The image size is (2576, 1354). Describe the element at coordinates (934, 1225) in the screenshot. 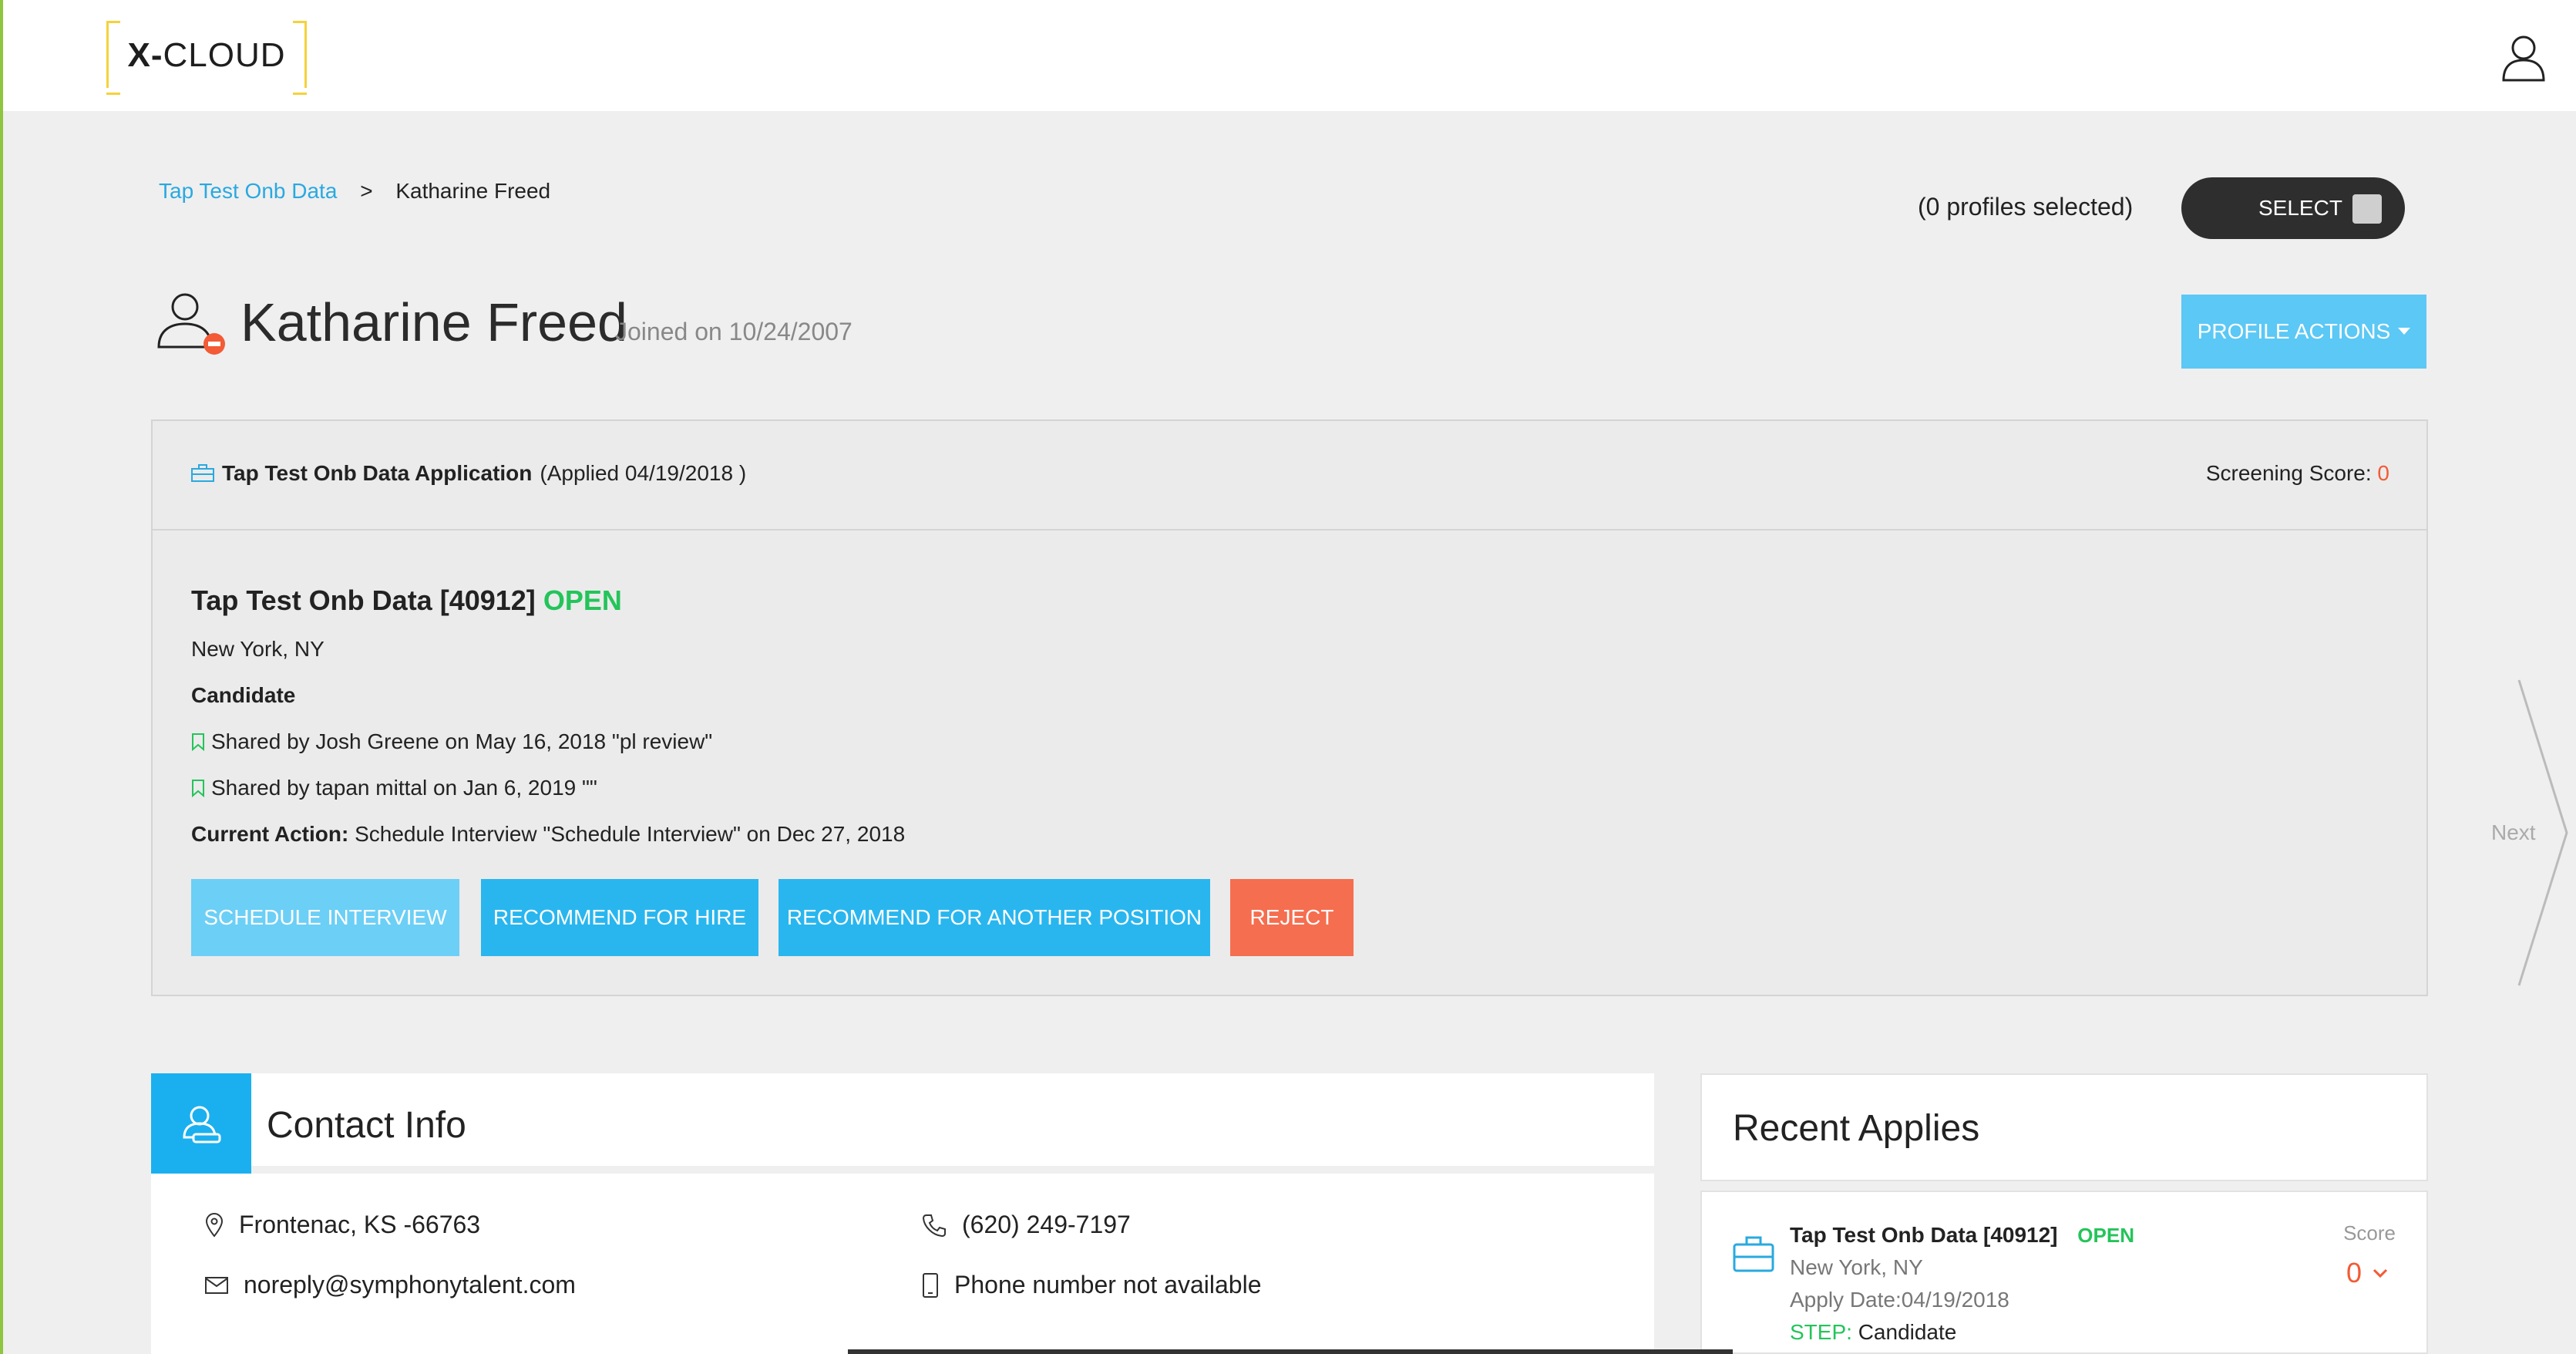

I see `phone-icon` at that location.